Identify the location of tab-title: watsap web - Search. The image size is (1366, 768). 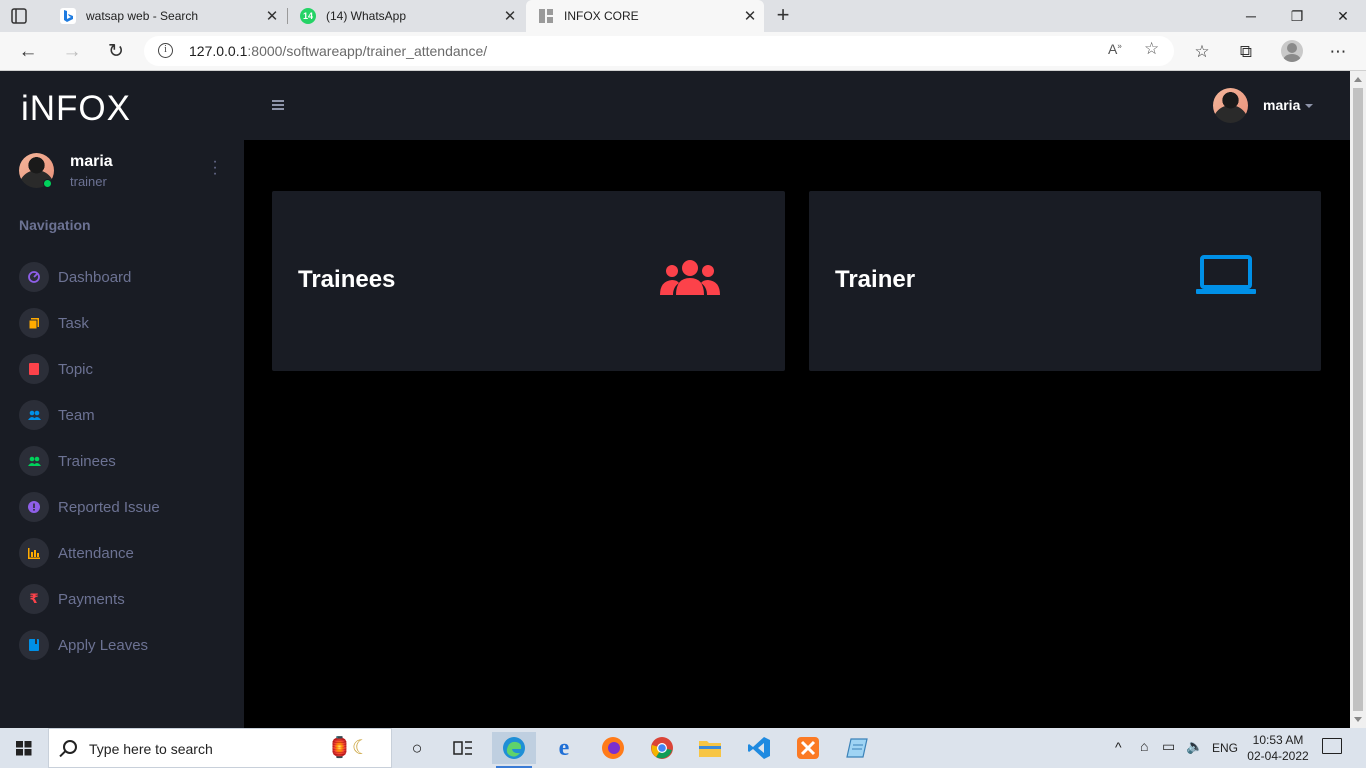
(142, 16).